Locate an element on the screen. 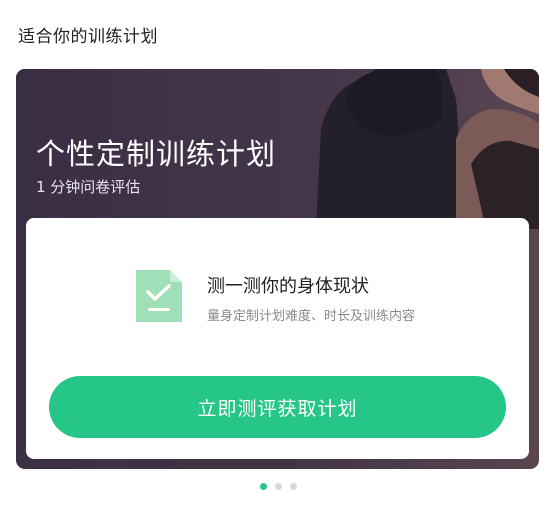  carousel-indicator is located at coordinates (278, 486).